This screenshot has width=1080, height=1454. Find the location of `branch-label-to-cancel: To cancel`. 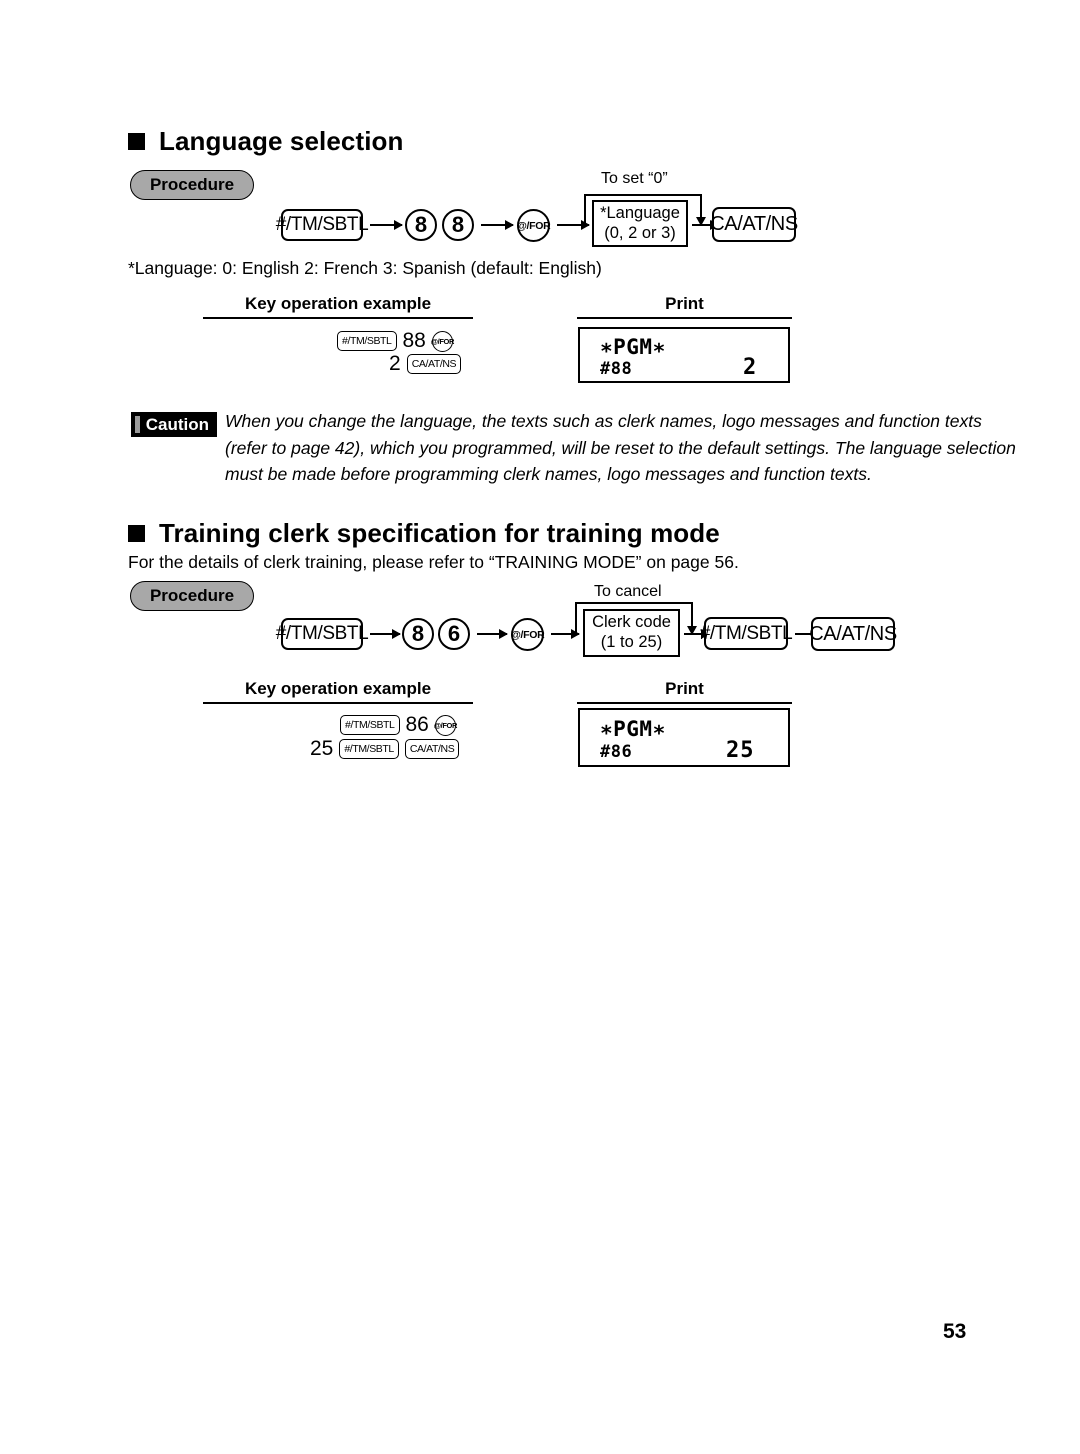

branch-label-to-cancel: To cancel is located at coordinates (628, 591).